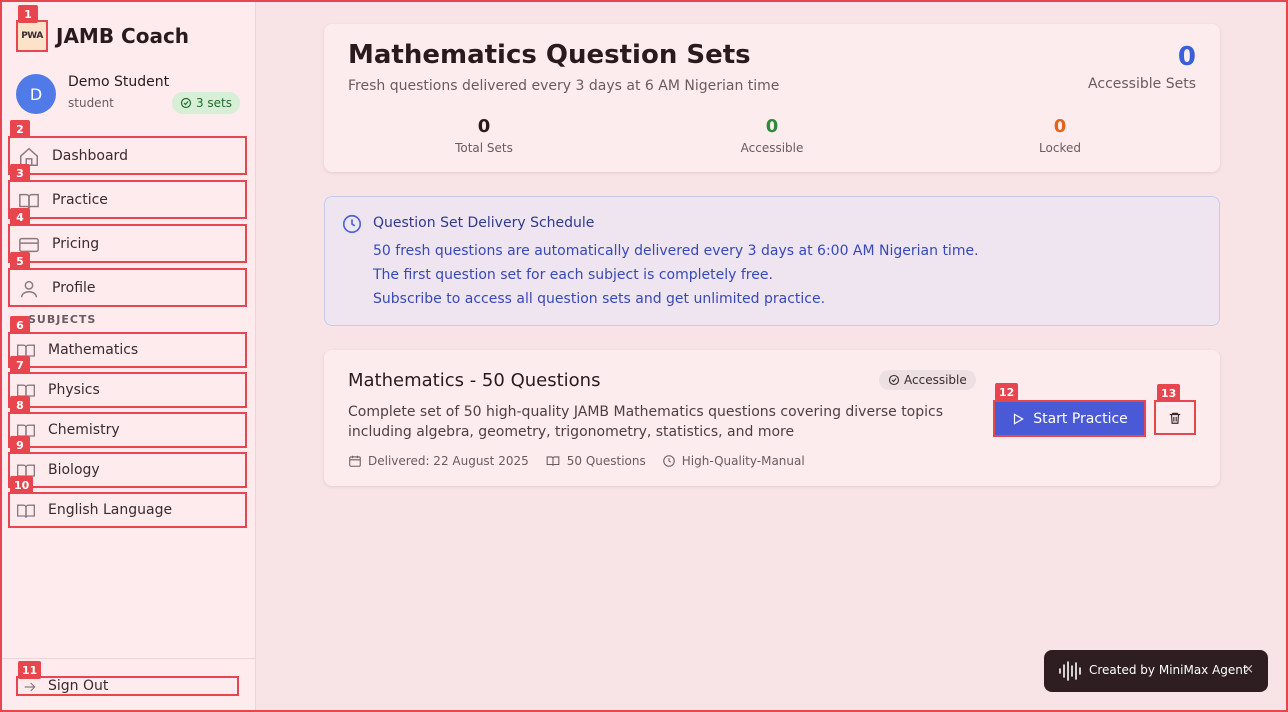 The width and height of the screenshot is (1288, 712). I want to click on accessible-sets-count: 0, so click(1186, 57).